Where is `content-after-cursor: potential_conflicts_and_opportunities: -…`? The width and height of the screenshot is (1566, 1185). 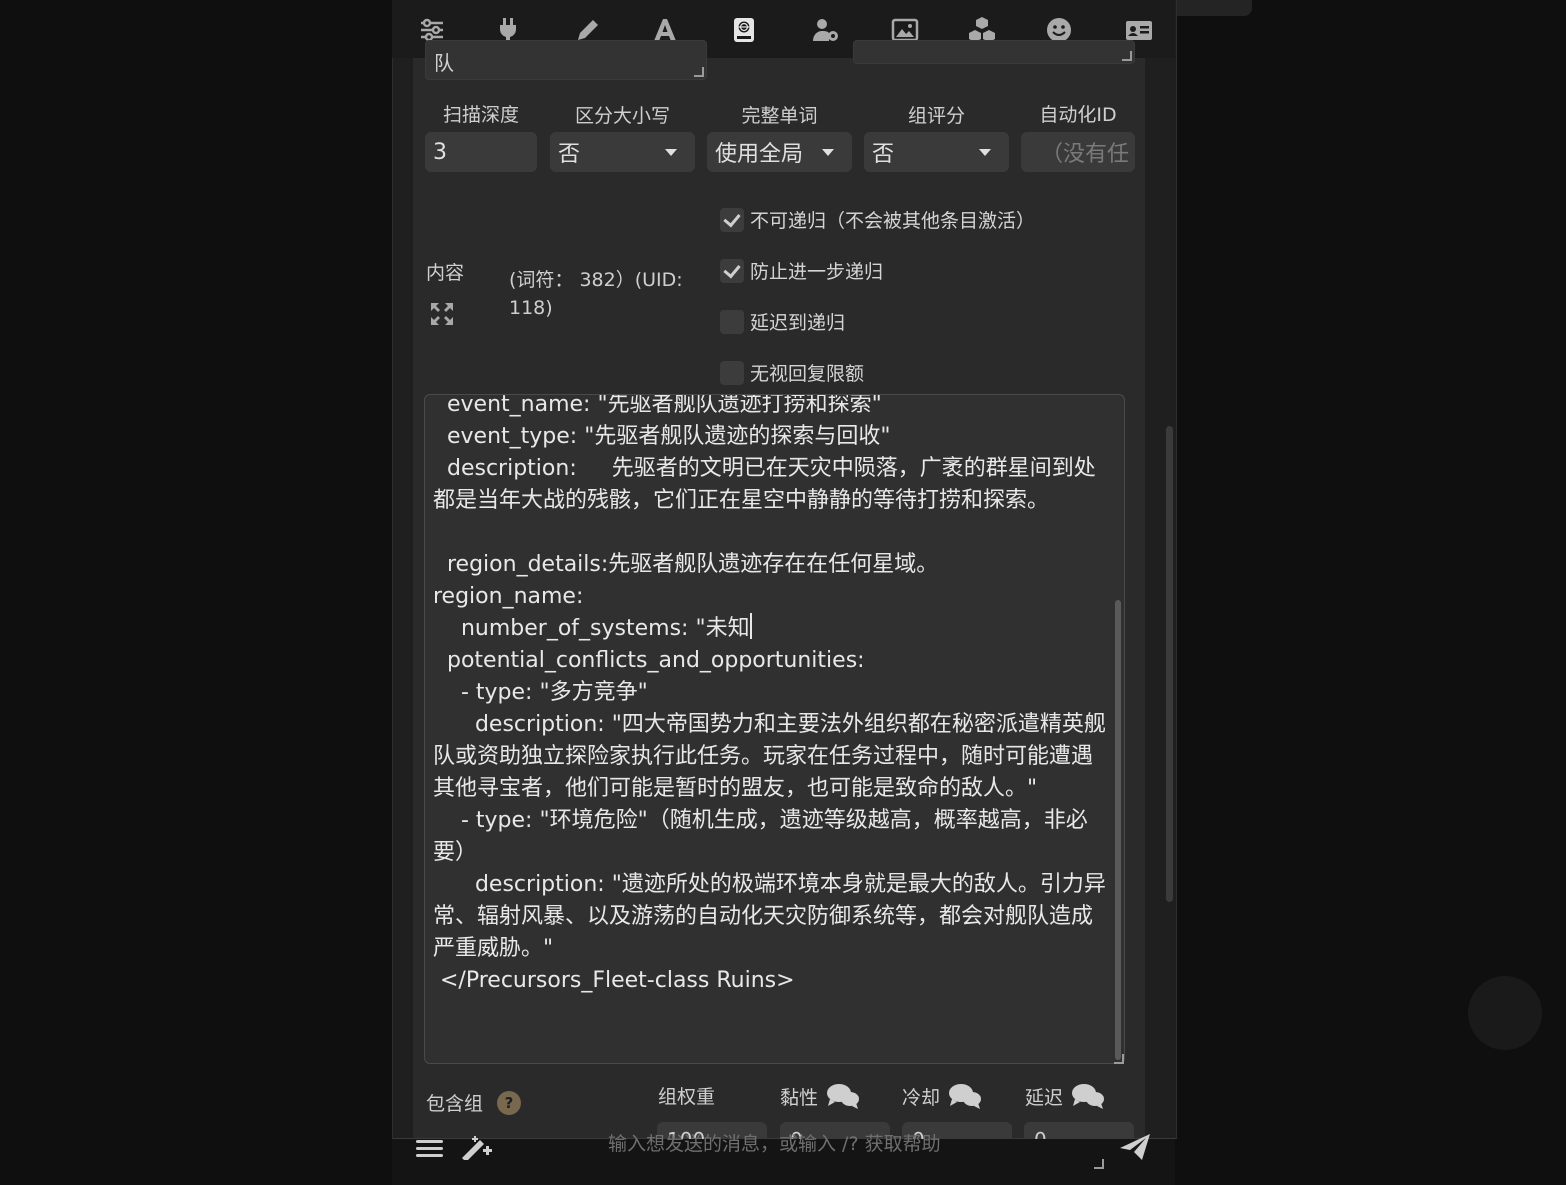 content-after-cursor: potential_conflicts_and_opportunities: -… is located at coordinates (769, 820).